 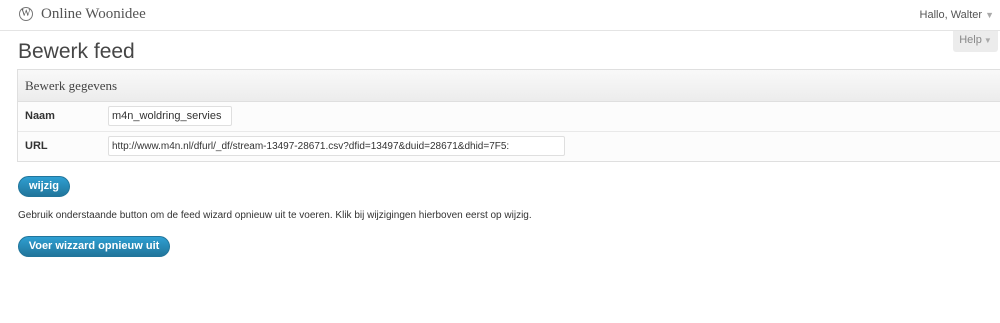 I want to click on form-row-naam: Naam, so click(x=509, y=117).